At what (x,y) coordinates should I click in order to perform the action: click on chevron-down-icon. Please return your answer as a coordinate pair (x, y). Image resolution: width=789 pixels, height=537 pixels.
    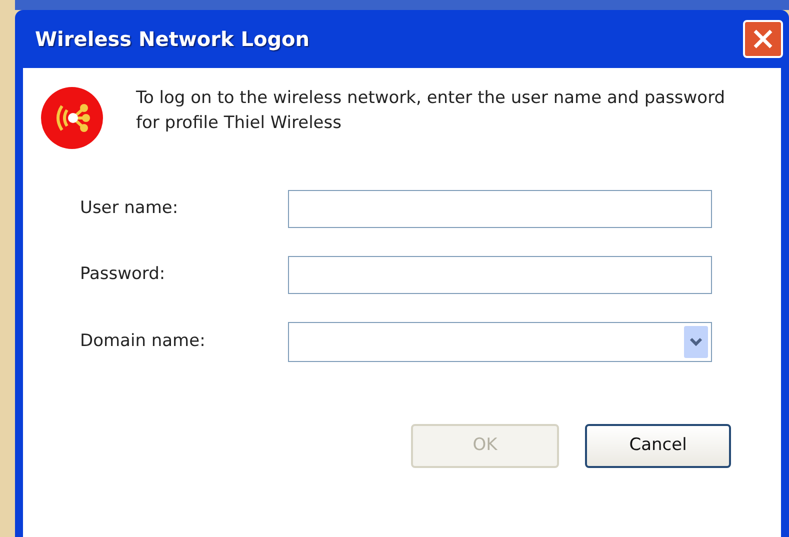
    Looking at the image, I should click on (696, 342).